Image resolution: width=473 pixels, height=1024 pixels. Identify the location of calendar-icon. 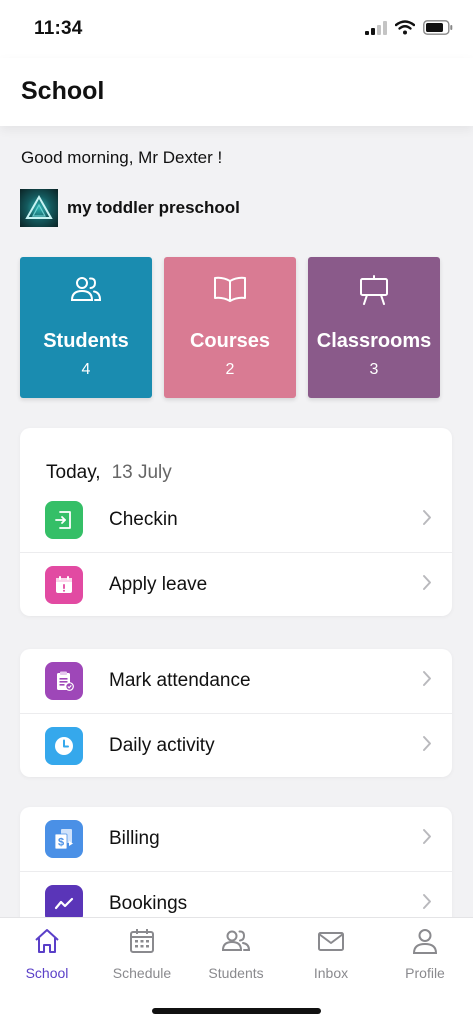
(142, 941).